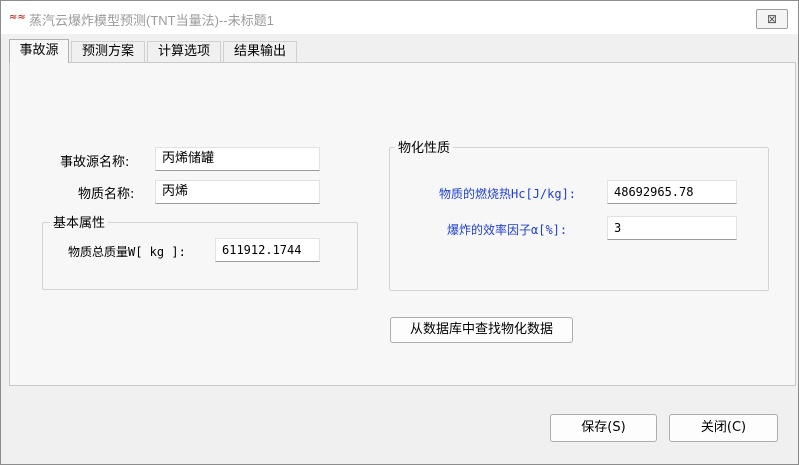 The width and height of the screenshot is (799, 465). Describe the element at coordinates (507, 230) in the screenshot. I see `efficiency-factor-label: 爆炸的效率因子α[%]:` at that location.